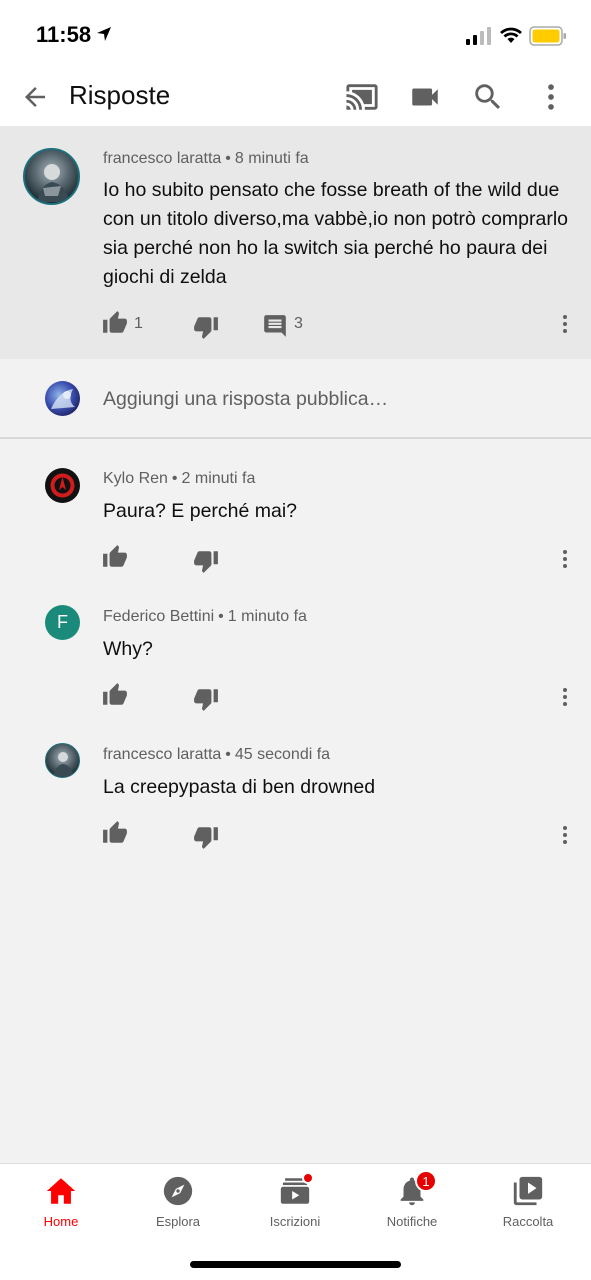 The image size is (591, 1280). I want to click on nav-item-home: Home, so click(61, 1201).